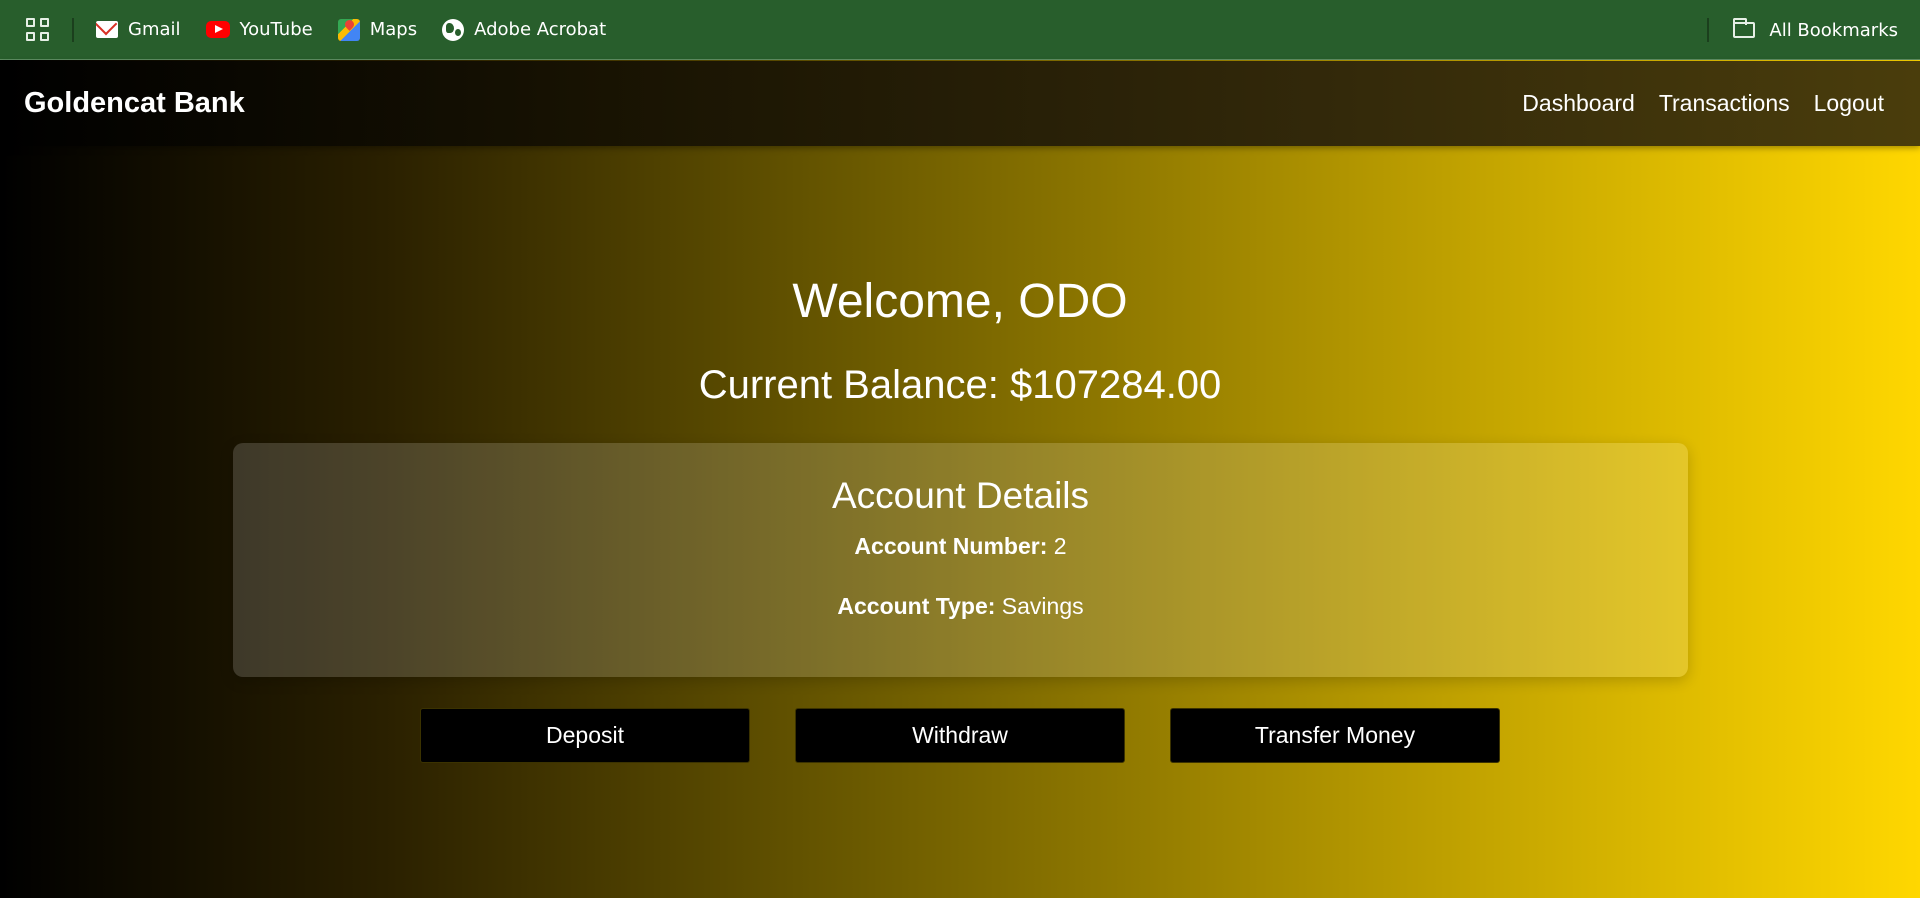 Image resolution: width=1920 pixels, height=898 pixels. Describe the element at coordinates (540, 29) in the screenshot. I see `bookmark-label: Adobe Acrobat` at that location.